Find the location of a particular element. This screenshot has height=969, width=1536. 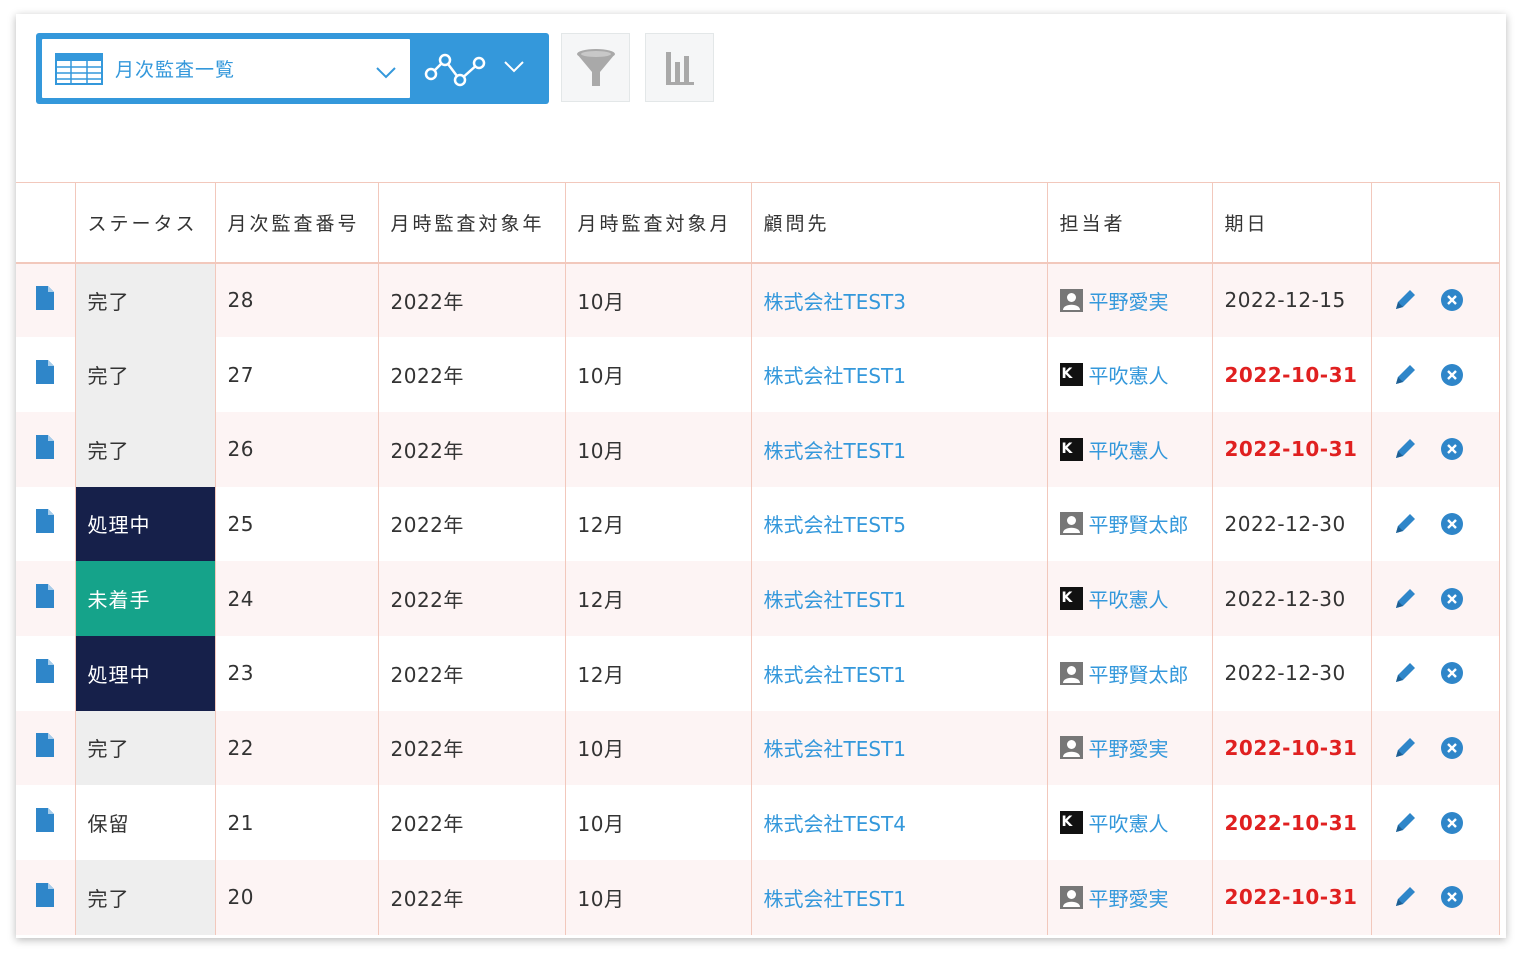

number-cell: 23 is located at coordinates (296, 673).